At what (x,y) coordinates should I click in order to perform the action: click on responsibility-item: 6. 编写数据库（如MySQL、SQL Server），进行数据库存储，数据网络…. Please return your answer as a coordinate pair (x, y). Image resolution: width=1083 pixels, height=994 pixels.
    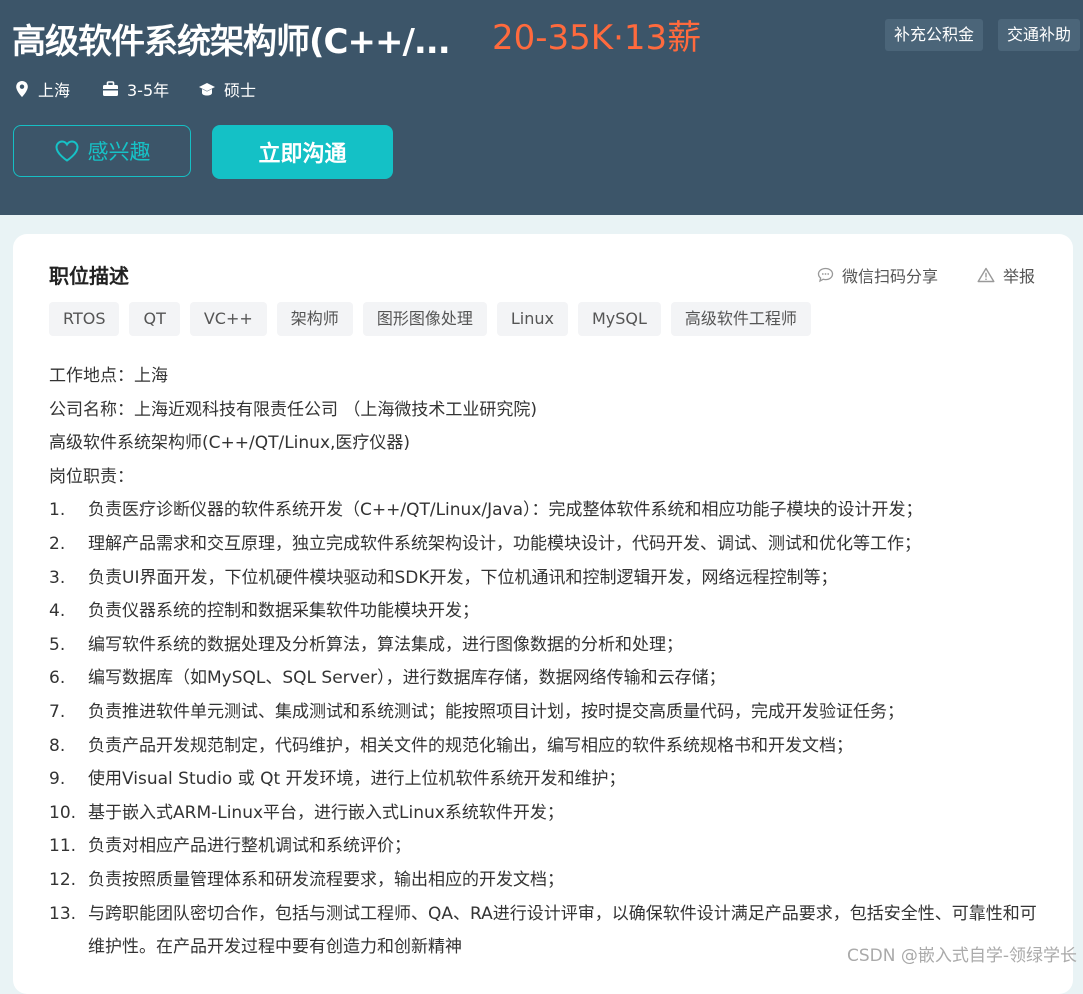
    Looking at the image, I should click on (549, 679).